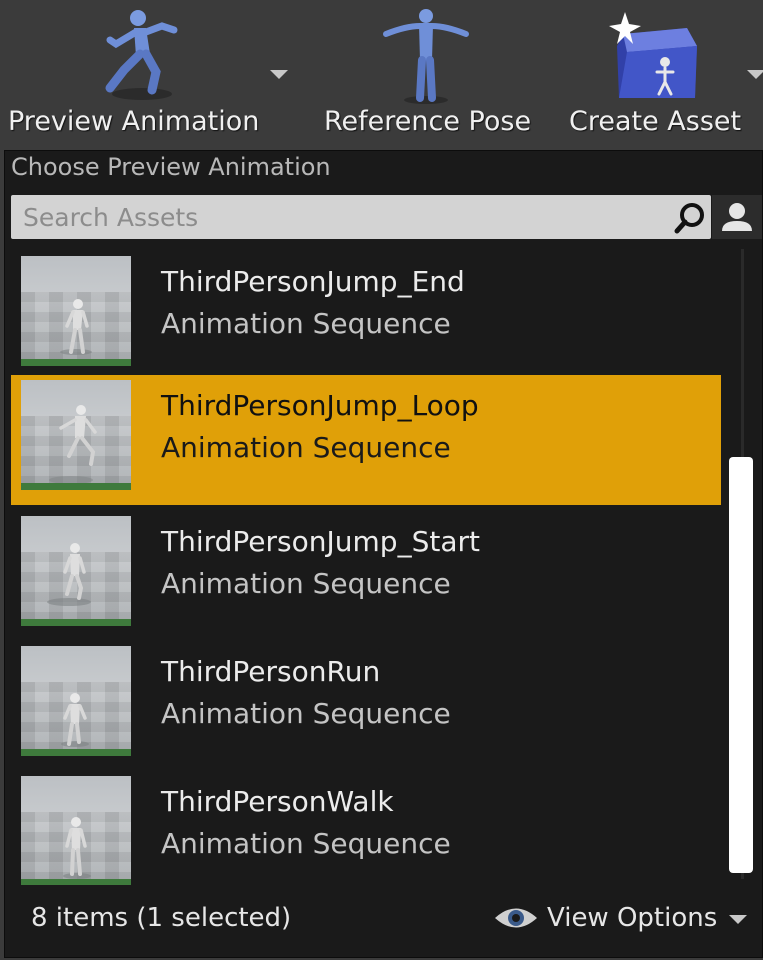 This screenshot has width=763, height=960. I want to click on eye-icon, so click(516, 918).